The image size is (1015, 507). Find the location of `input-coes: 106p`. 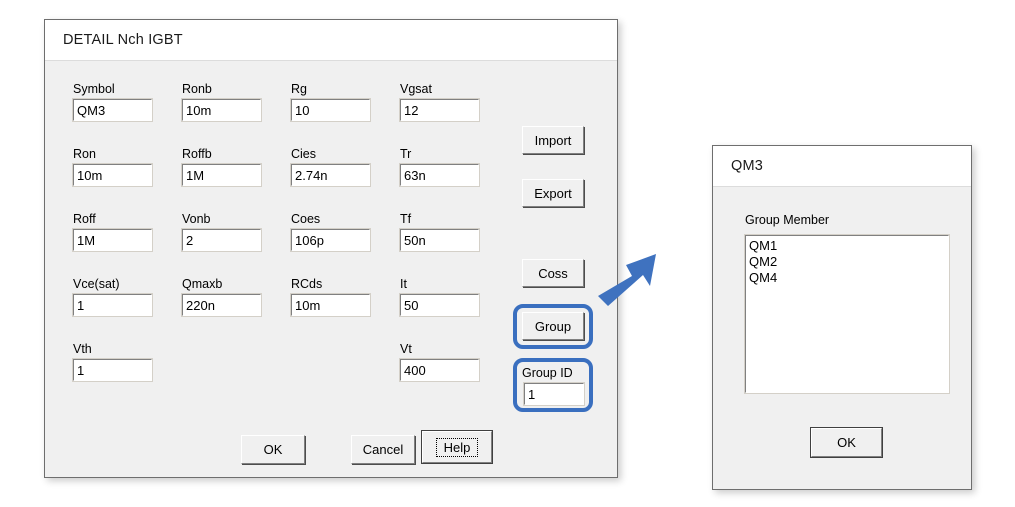

input-coes: 106p is located at coordinates (330, 240).